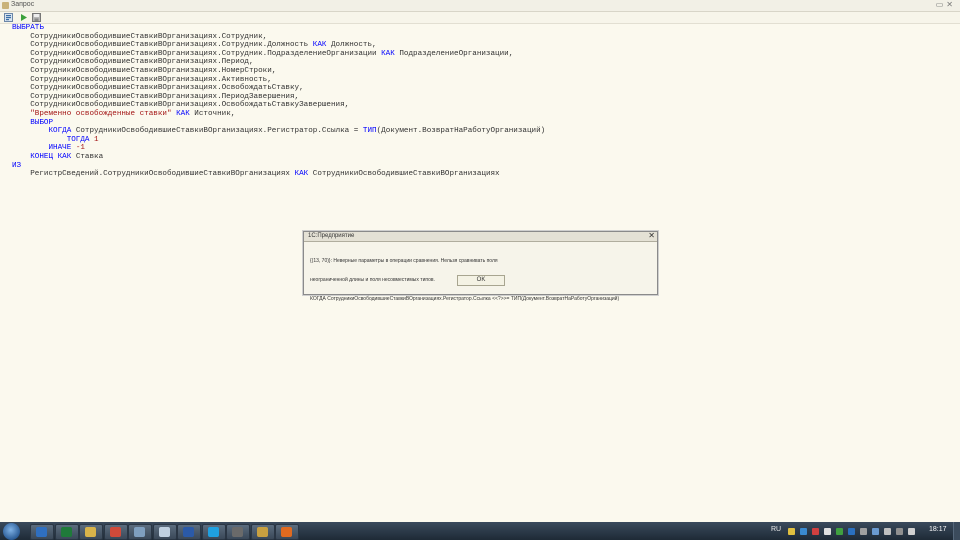 The image size is (960, 540). I want to click on literal-token: -1, so click(80, 148).